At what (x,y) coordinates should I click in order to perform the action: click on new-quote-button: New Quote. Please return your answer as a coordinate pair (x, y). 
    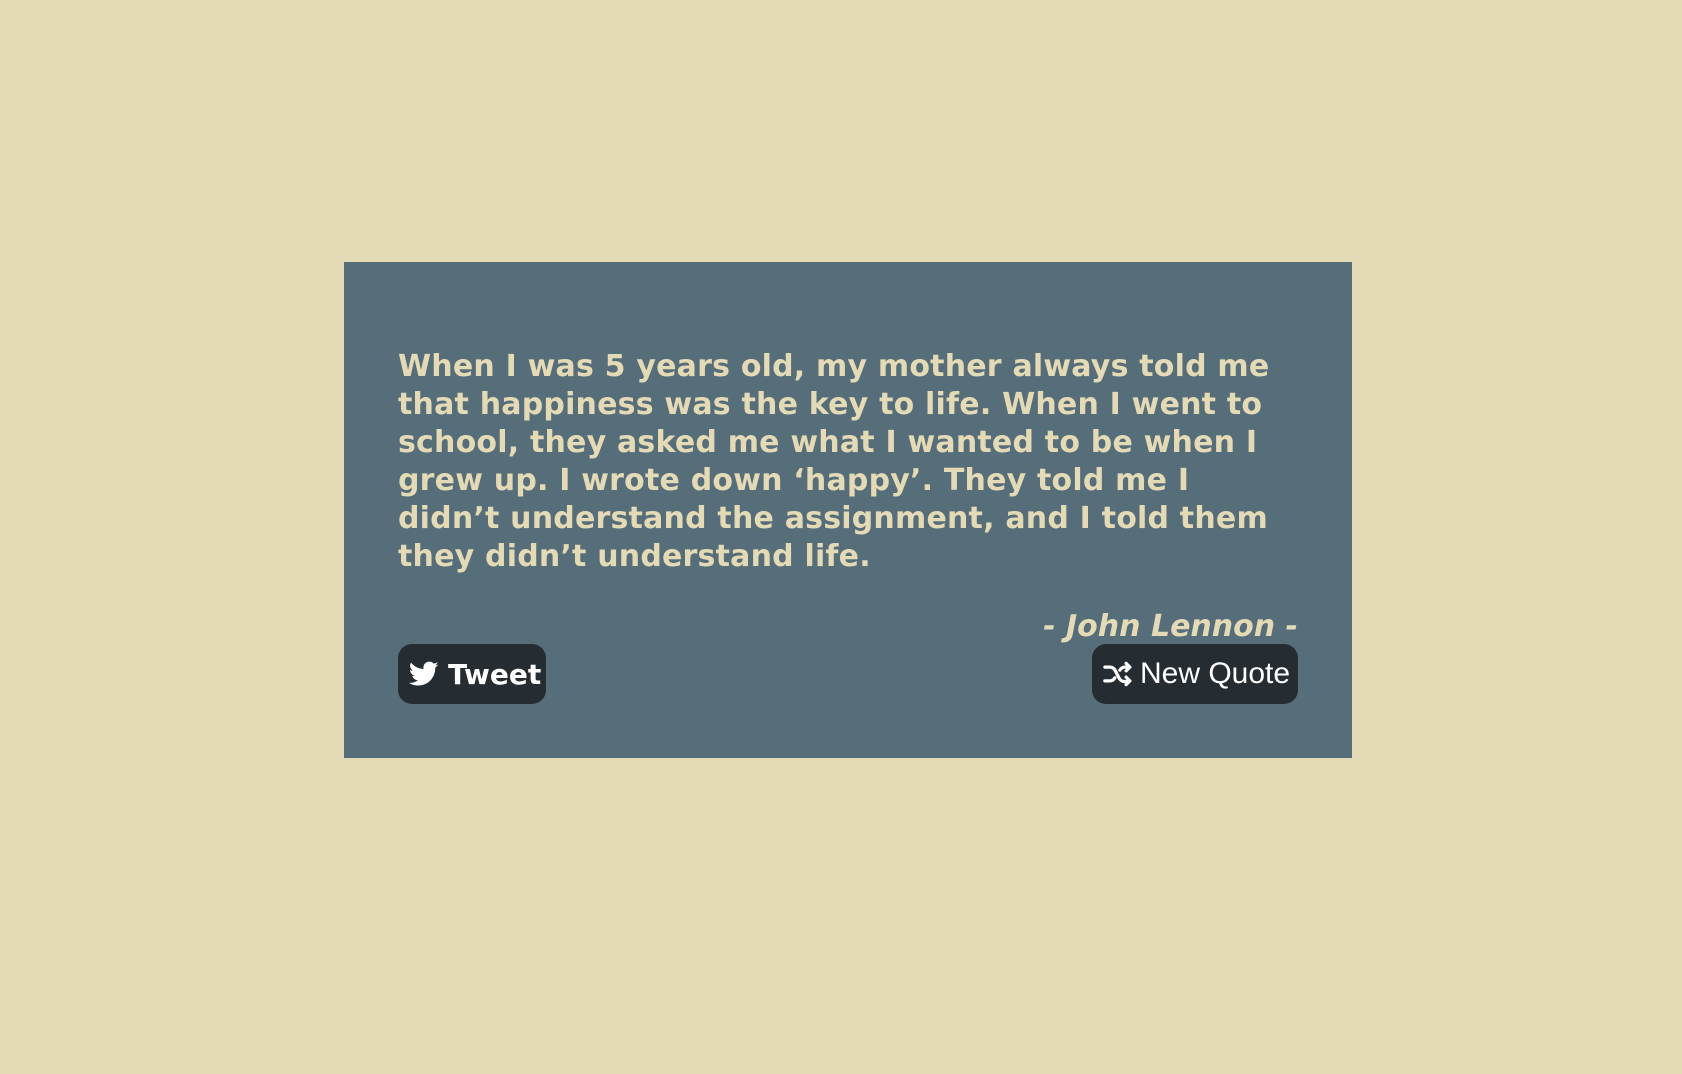
    Looking at the image, I should click on (1195, 674).